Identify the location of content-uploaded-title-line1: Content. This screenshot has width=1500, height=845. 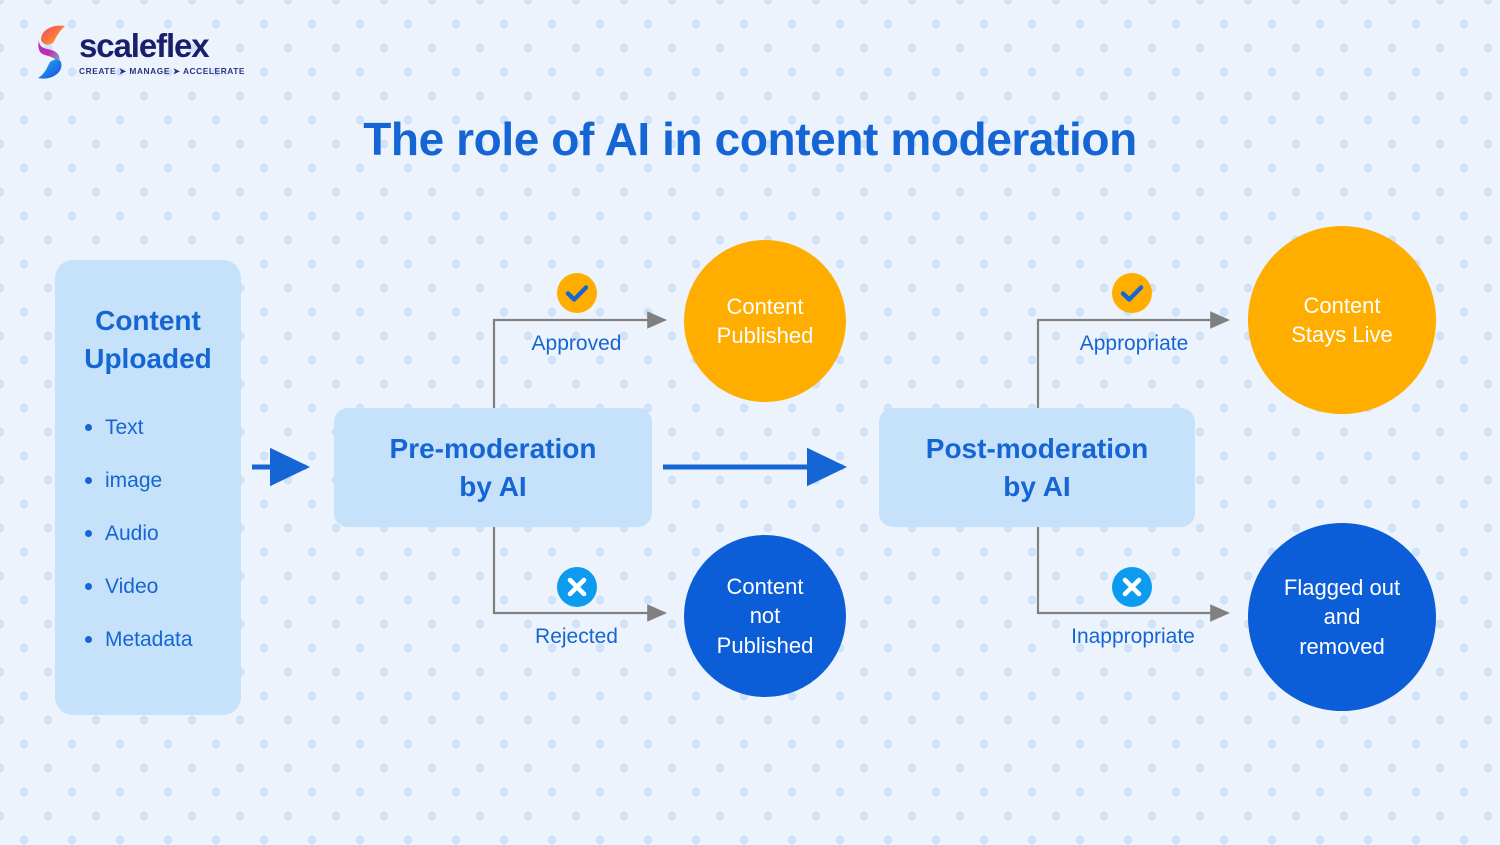
(148, 320).